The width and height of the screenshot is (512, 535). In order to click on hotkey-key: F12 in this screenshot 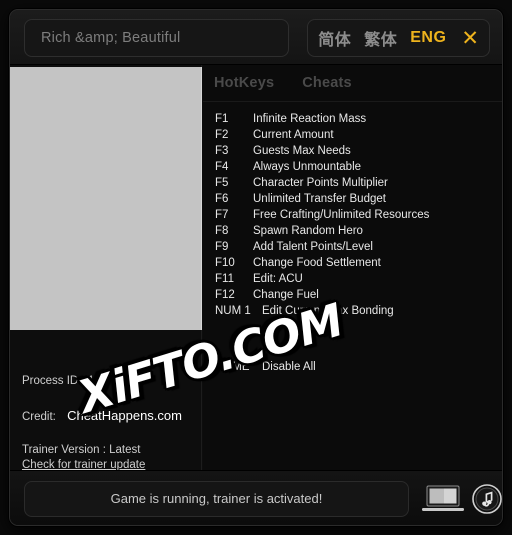, I will do `click(225, 295)`.